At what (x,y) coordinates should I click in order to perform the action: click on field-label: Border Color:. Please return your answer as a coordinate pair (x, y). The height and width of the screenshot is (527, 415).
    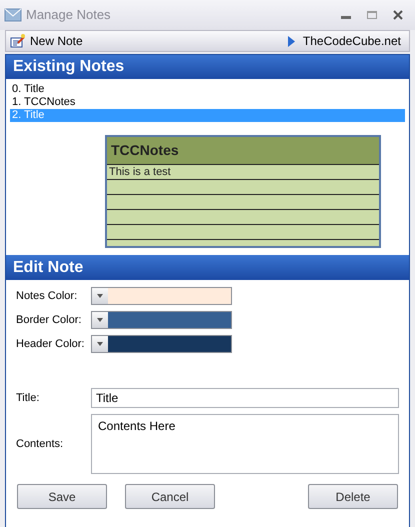
    Looking at the image, I should click on (48, 320).